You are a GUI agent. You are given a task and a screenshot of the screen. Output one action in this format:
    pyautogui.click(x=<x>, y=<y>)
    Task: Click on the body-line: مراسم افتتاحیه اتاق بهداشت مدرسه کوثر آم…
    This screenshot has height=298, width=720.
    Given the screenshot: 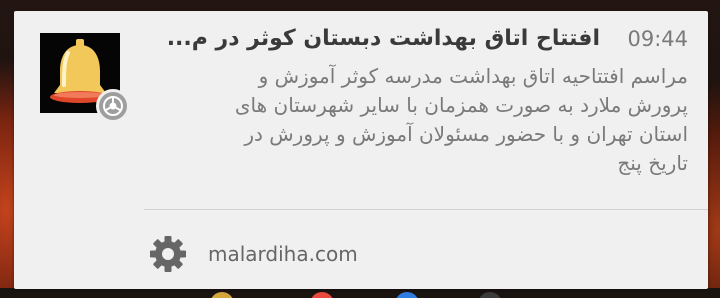 What is the action you would take?
    pyautogui.click(x=473, y=76)
    